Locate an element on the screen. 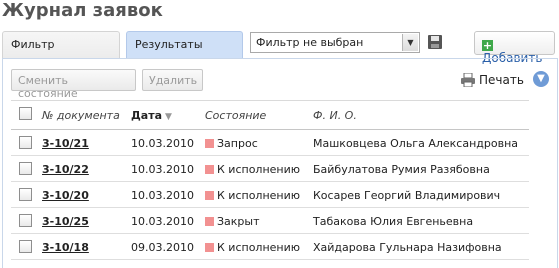 This screenshot has height=268, width=559. column-header-state: Состояние is located at coordinates (235, 115).